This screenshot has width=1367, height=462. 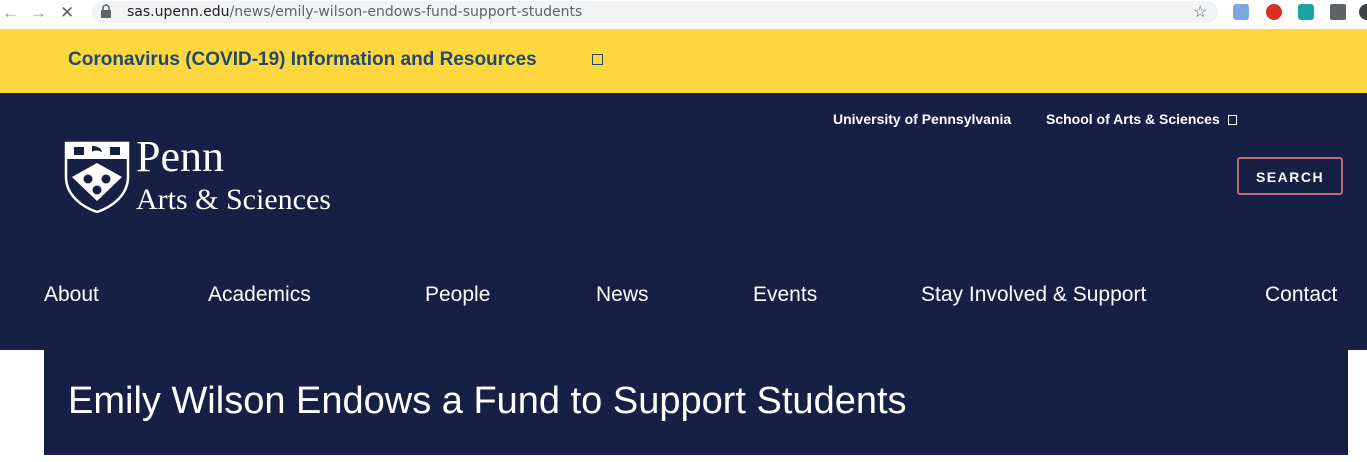 I want to click on school-link-label: School of Arts & Sciences, so click(x=1133, y=119).